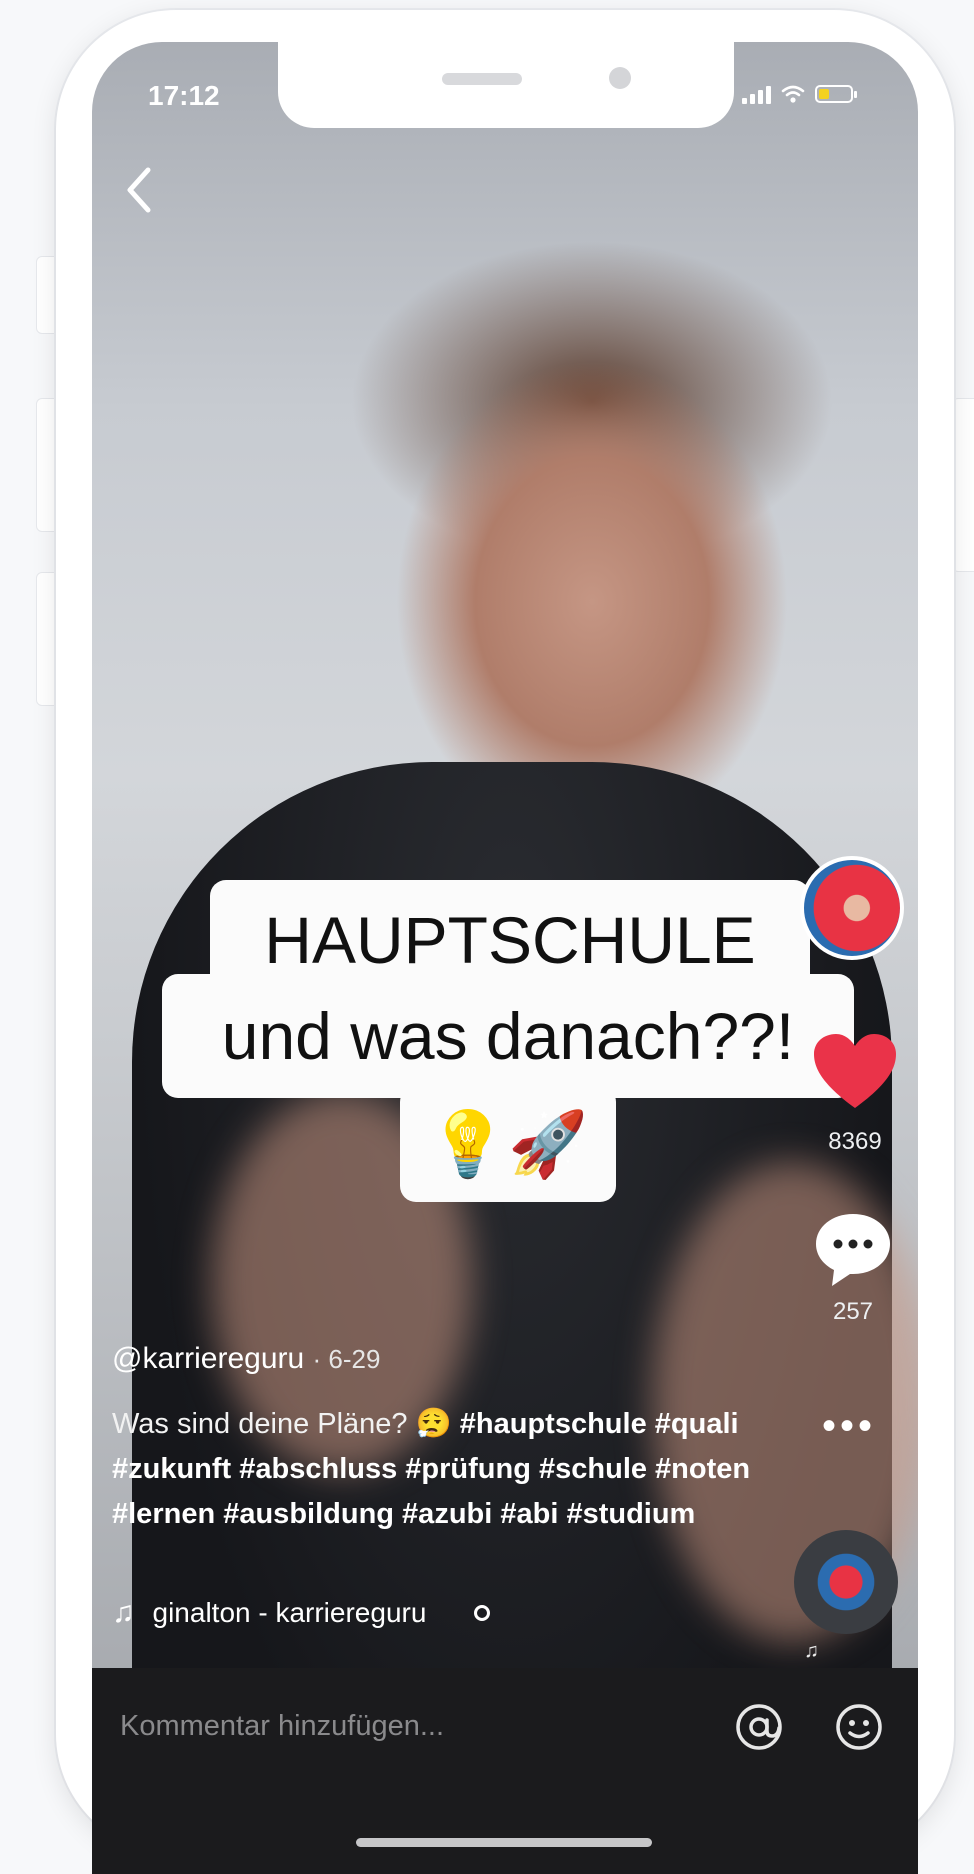 This screenshot has width=974, height=1874. I want to click on signal-icon, so click(756, 94).